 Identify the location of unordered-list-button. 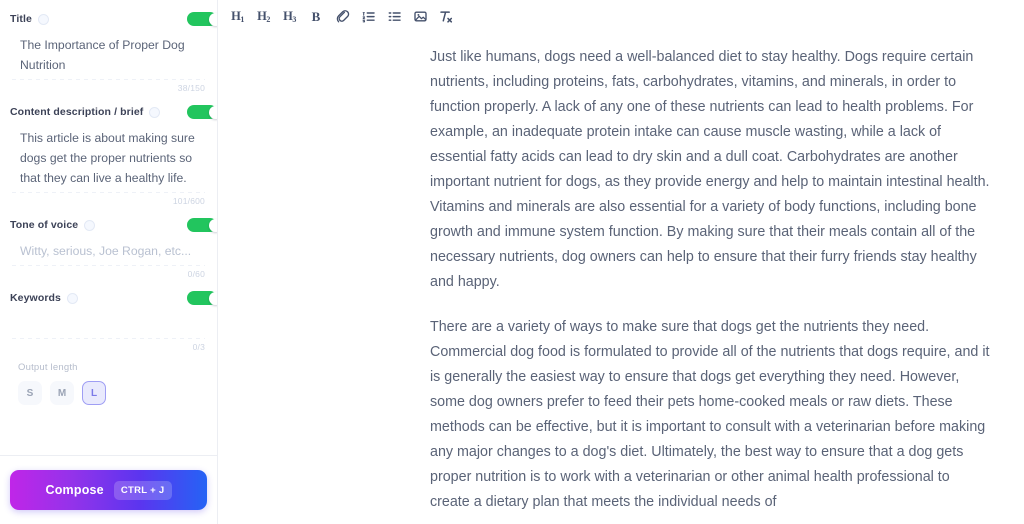
(394, 17).